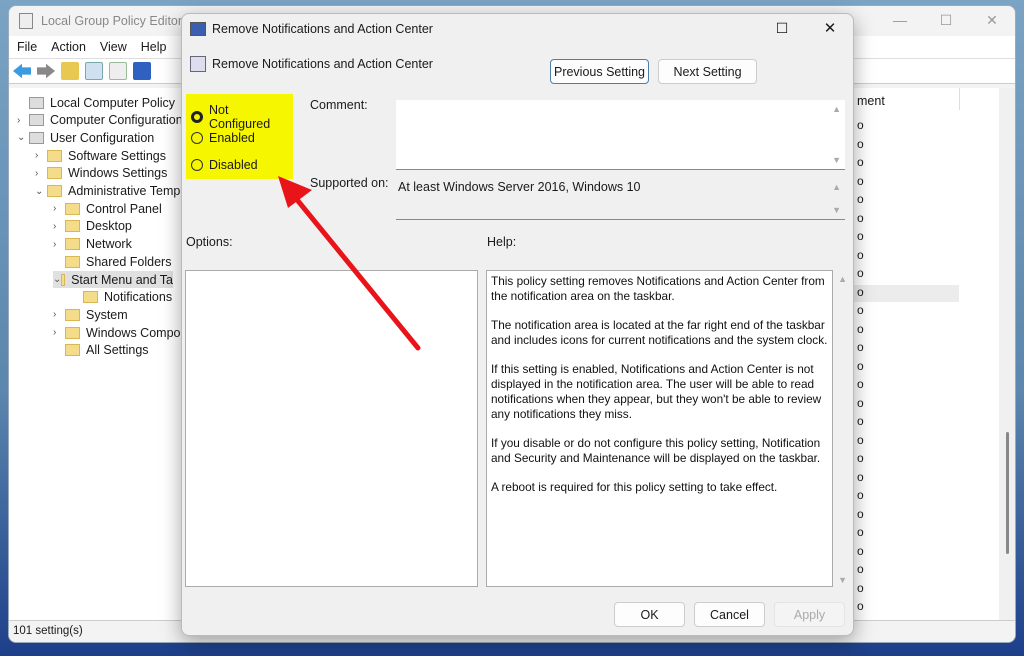  What do you see at coordinates (295, 192) in the screenshot?
I see `arrow-head` at bounding box center [295, 192].